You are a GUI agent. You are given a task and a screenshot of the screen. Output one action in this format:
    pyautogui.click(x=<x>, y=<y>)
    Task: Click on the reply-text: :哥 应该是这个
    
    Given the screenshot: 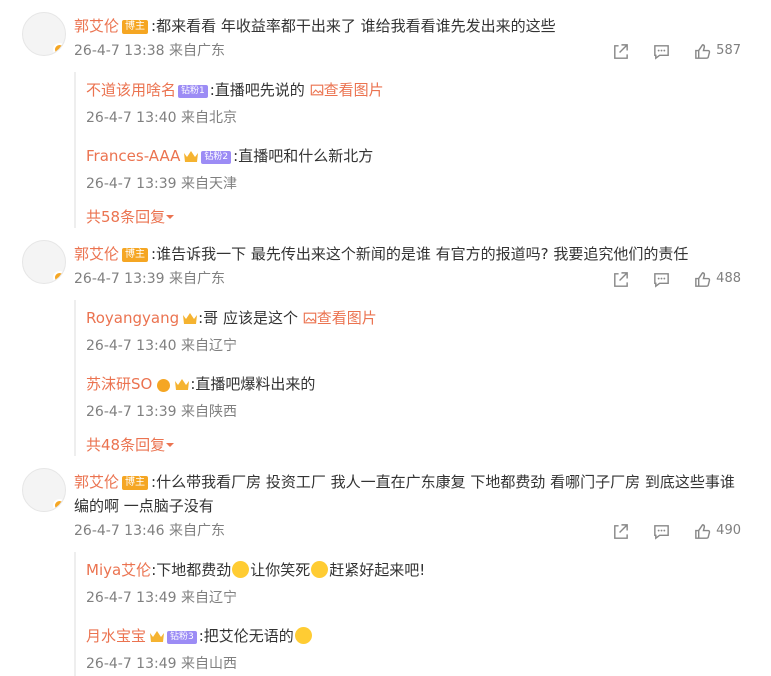 What is the action you would take?
    pyautogui.click(x=248, y=318)
    